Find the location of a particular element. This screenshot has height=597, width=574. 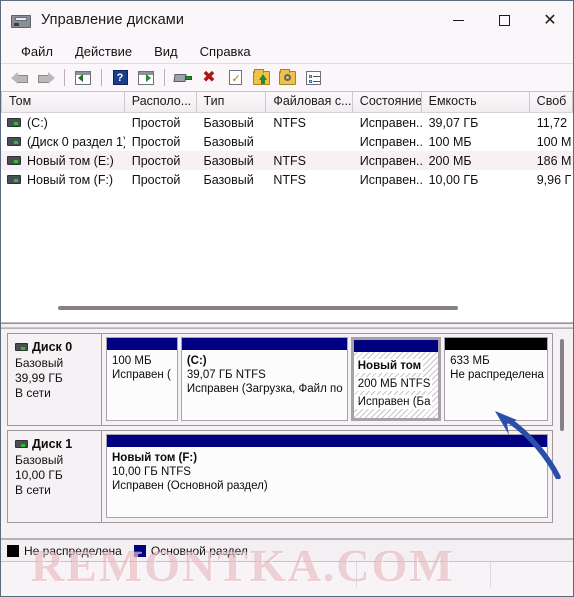

rescan-disks-button: ✓ is located at coordinates (235, 78).